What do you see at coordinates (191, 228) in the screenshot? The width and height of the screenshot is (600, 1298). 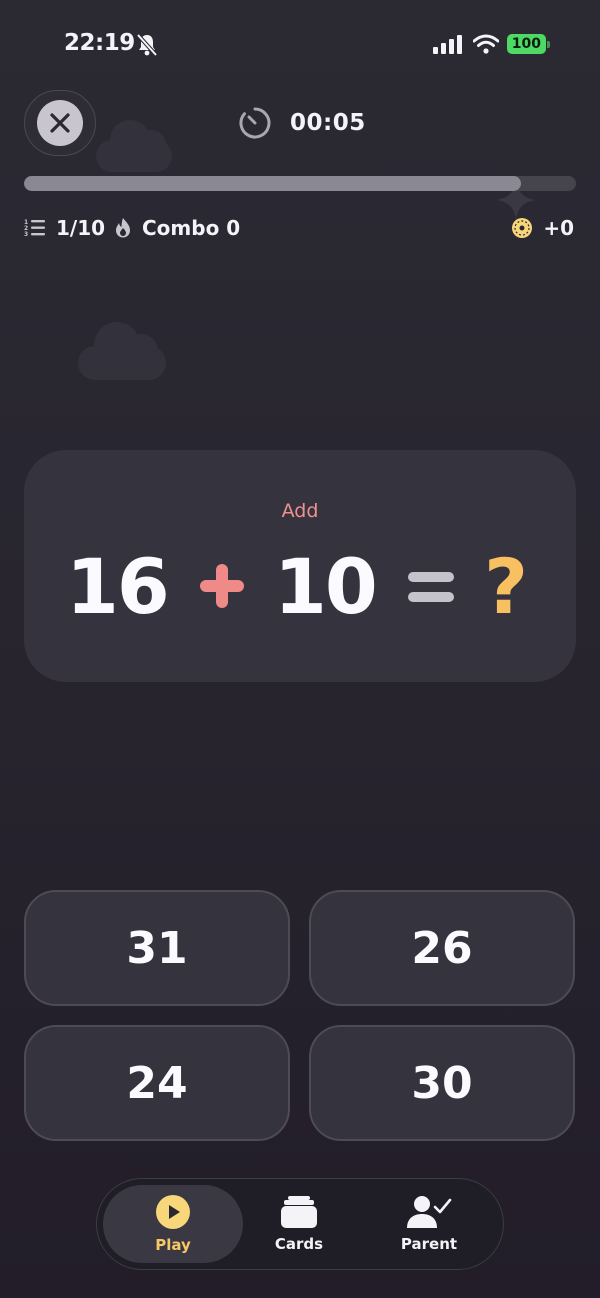 I see `combo-text: Combo 0` at bounding box center [191, 228].